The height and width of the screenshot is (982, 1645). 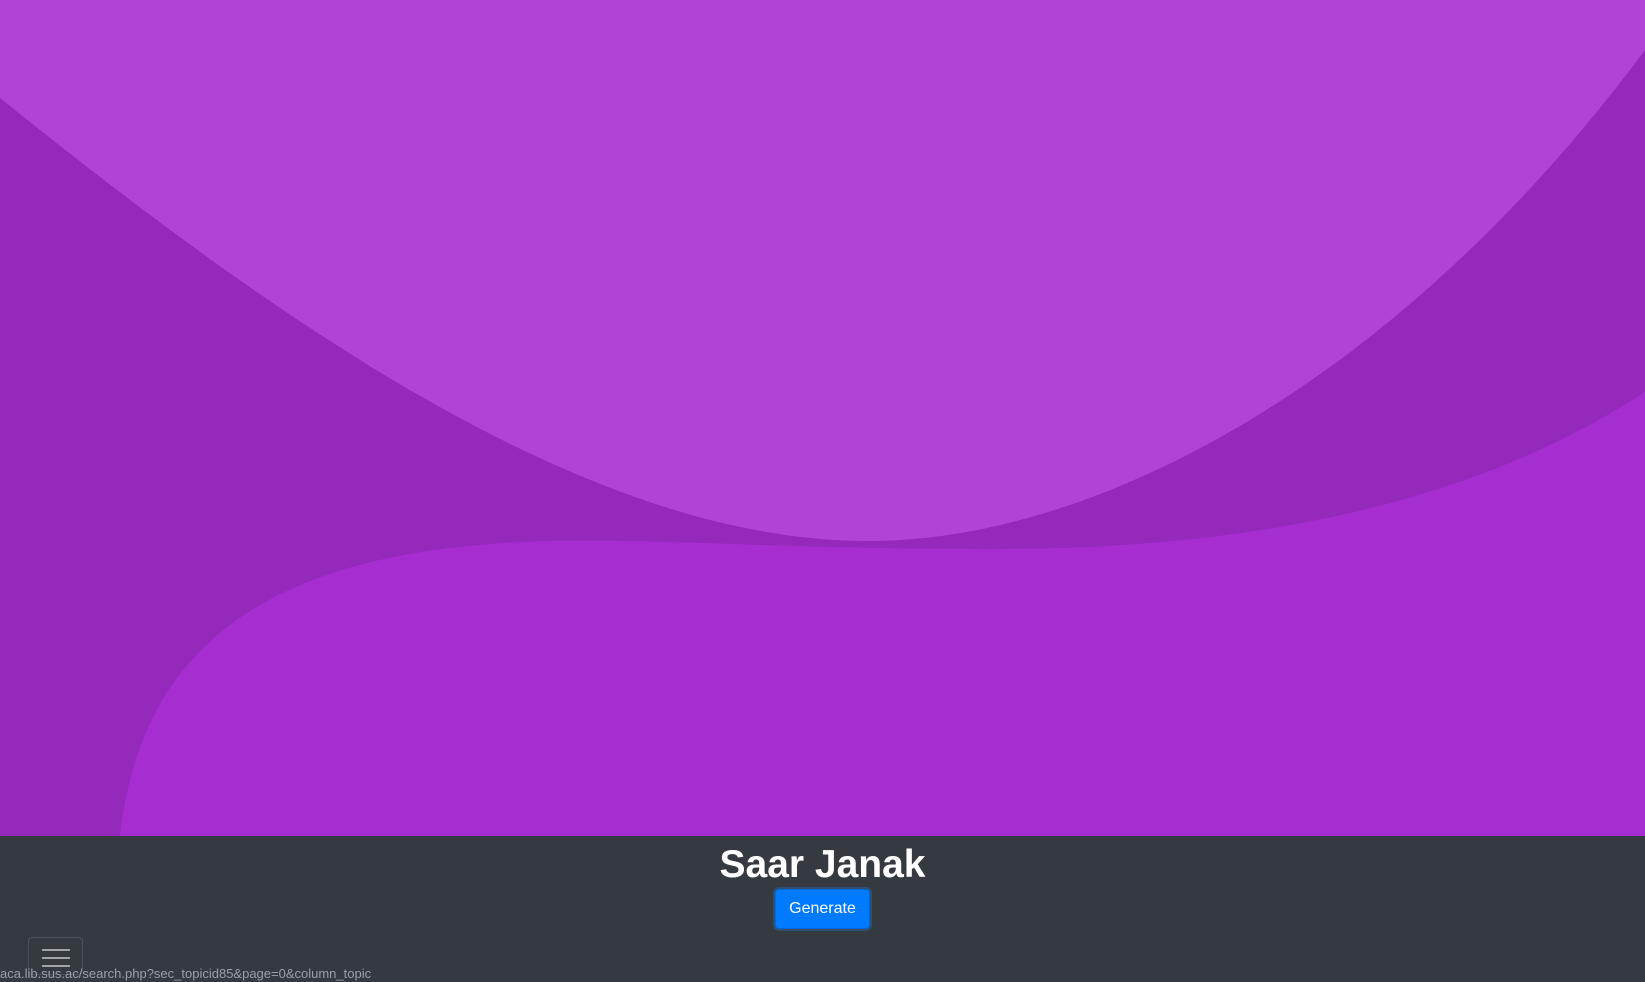 What do you see at coordinates (56, 958) in the screenshot?
I see `hamburger-menu-icon` at bounding box center [56, 958].